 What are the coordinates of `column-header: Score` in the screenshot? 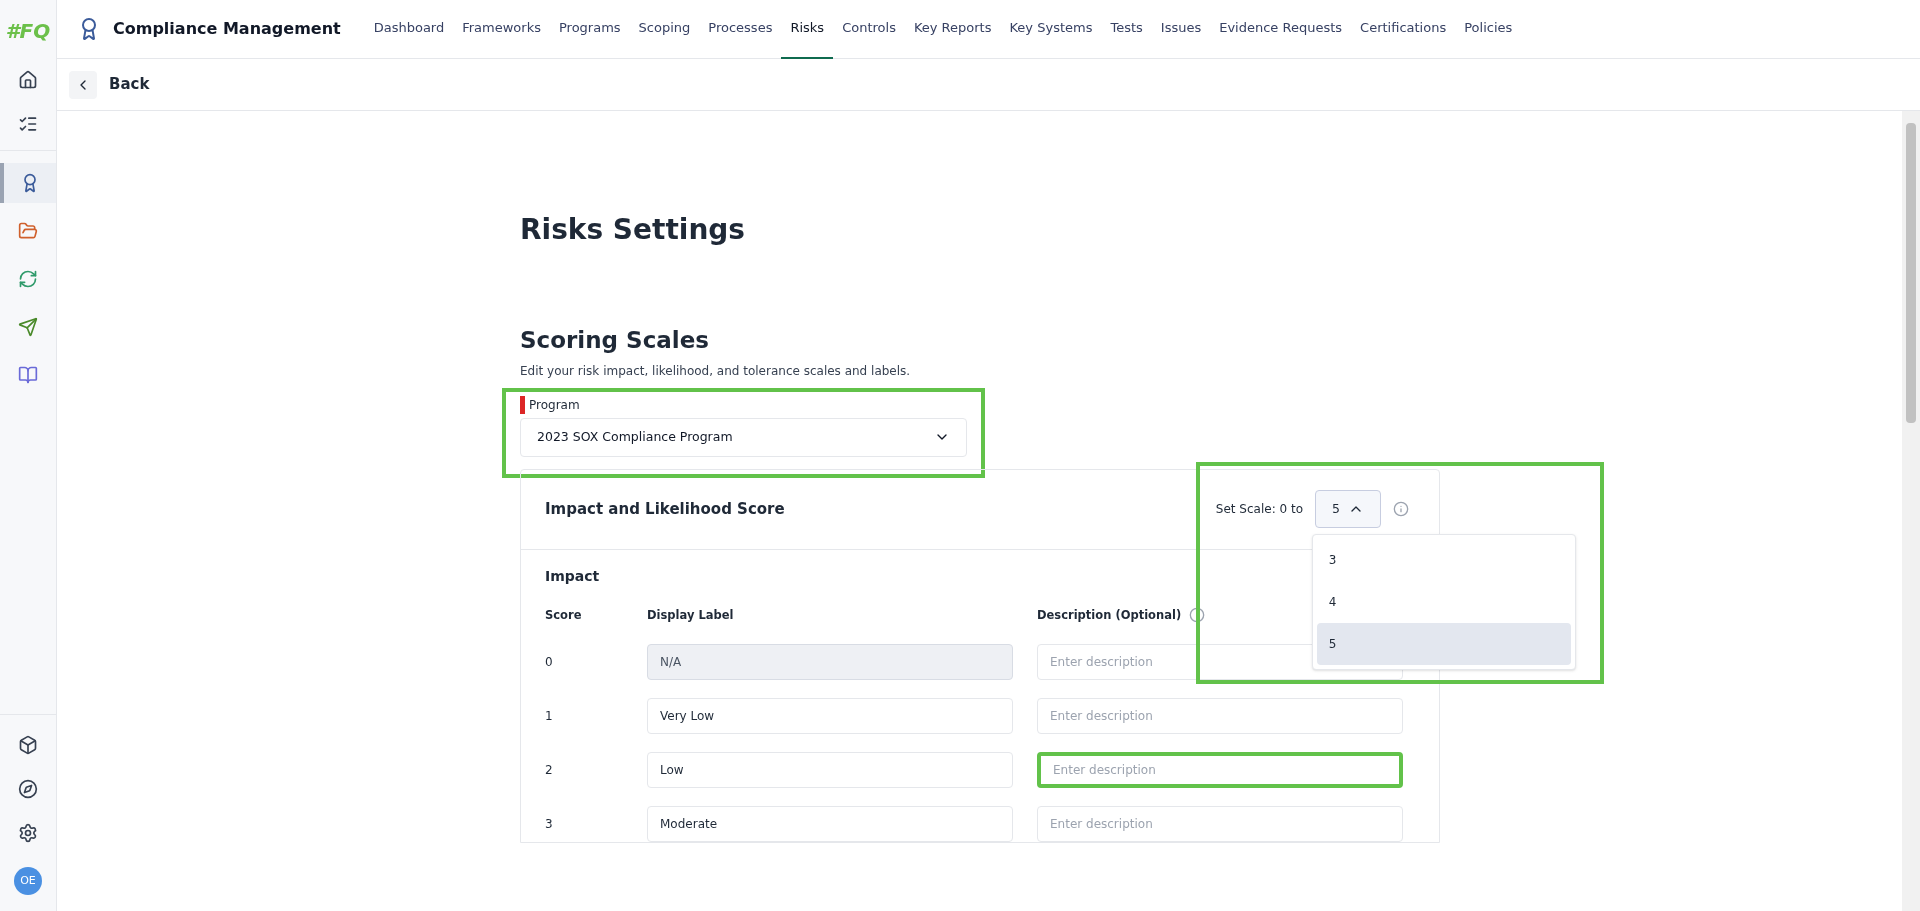 It's located at (564, 615).